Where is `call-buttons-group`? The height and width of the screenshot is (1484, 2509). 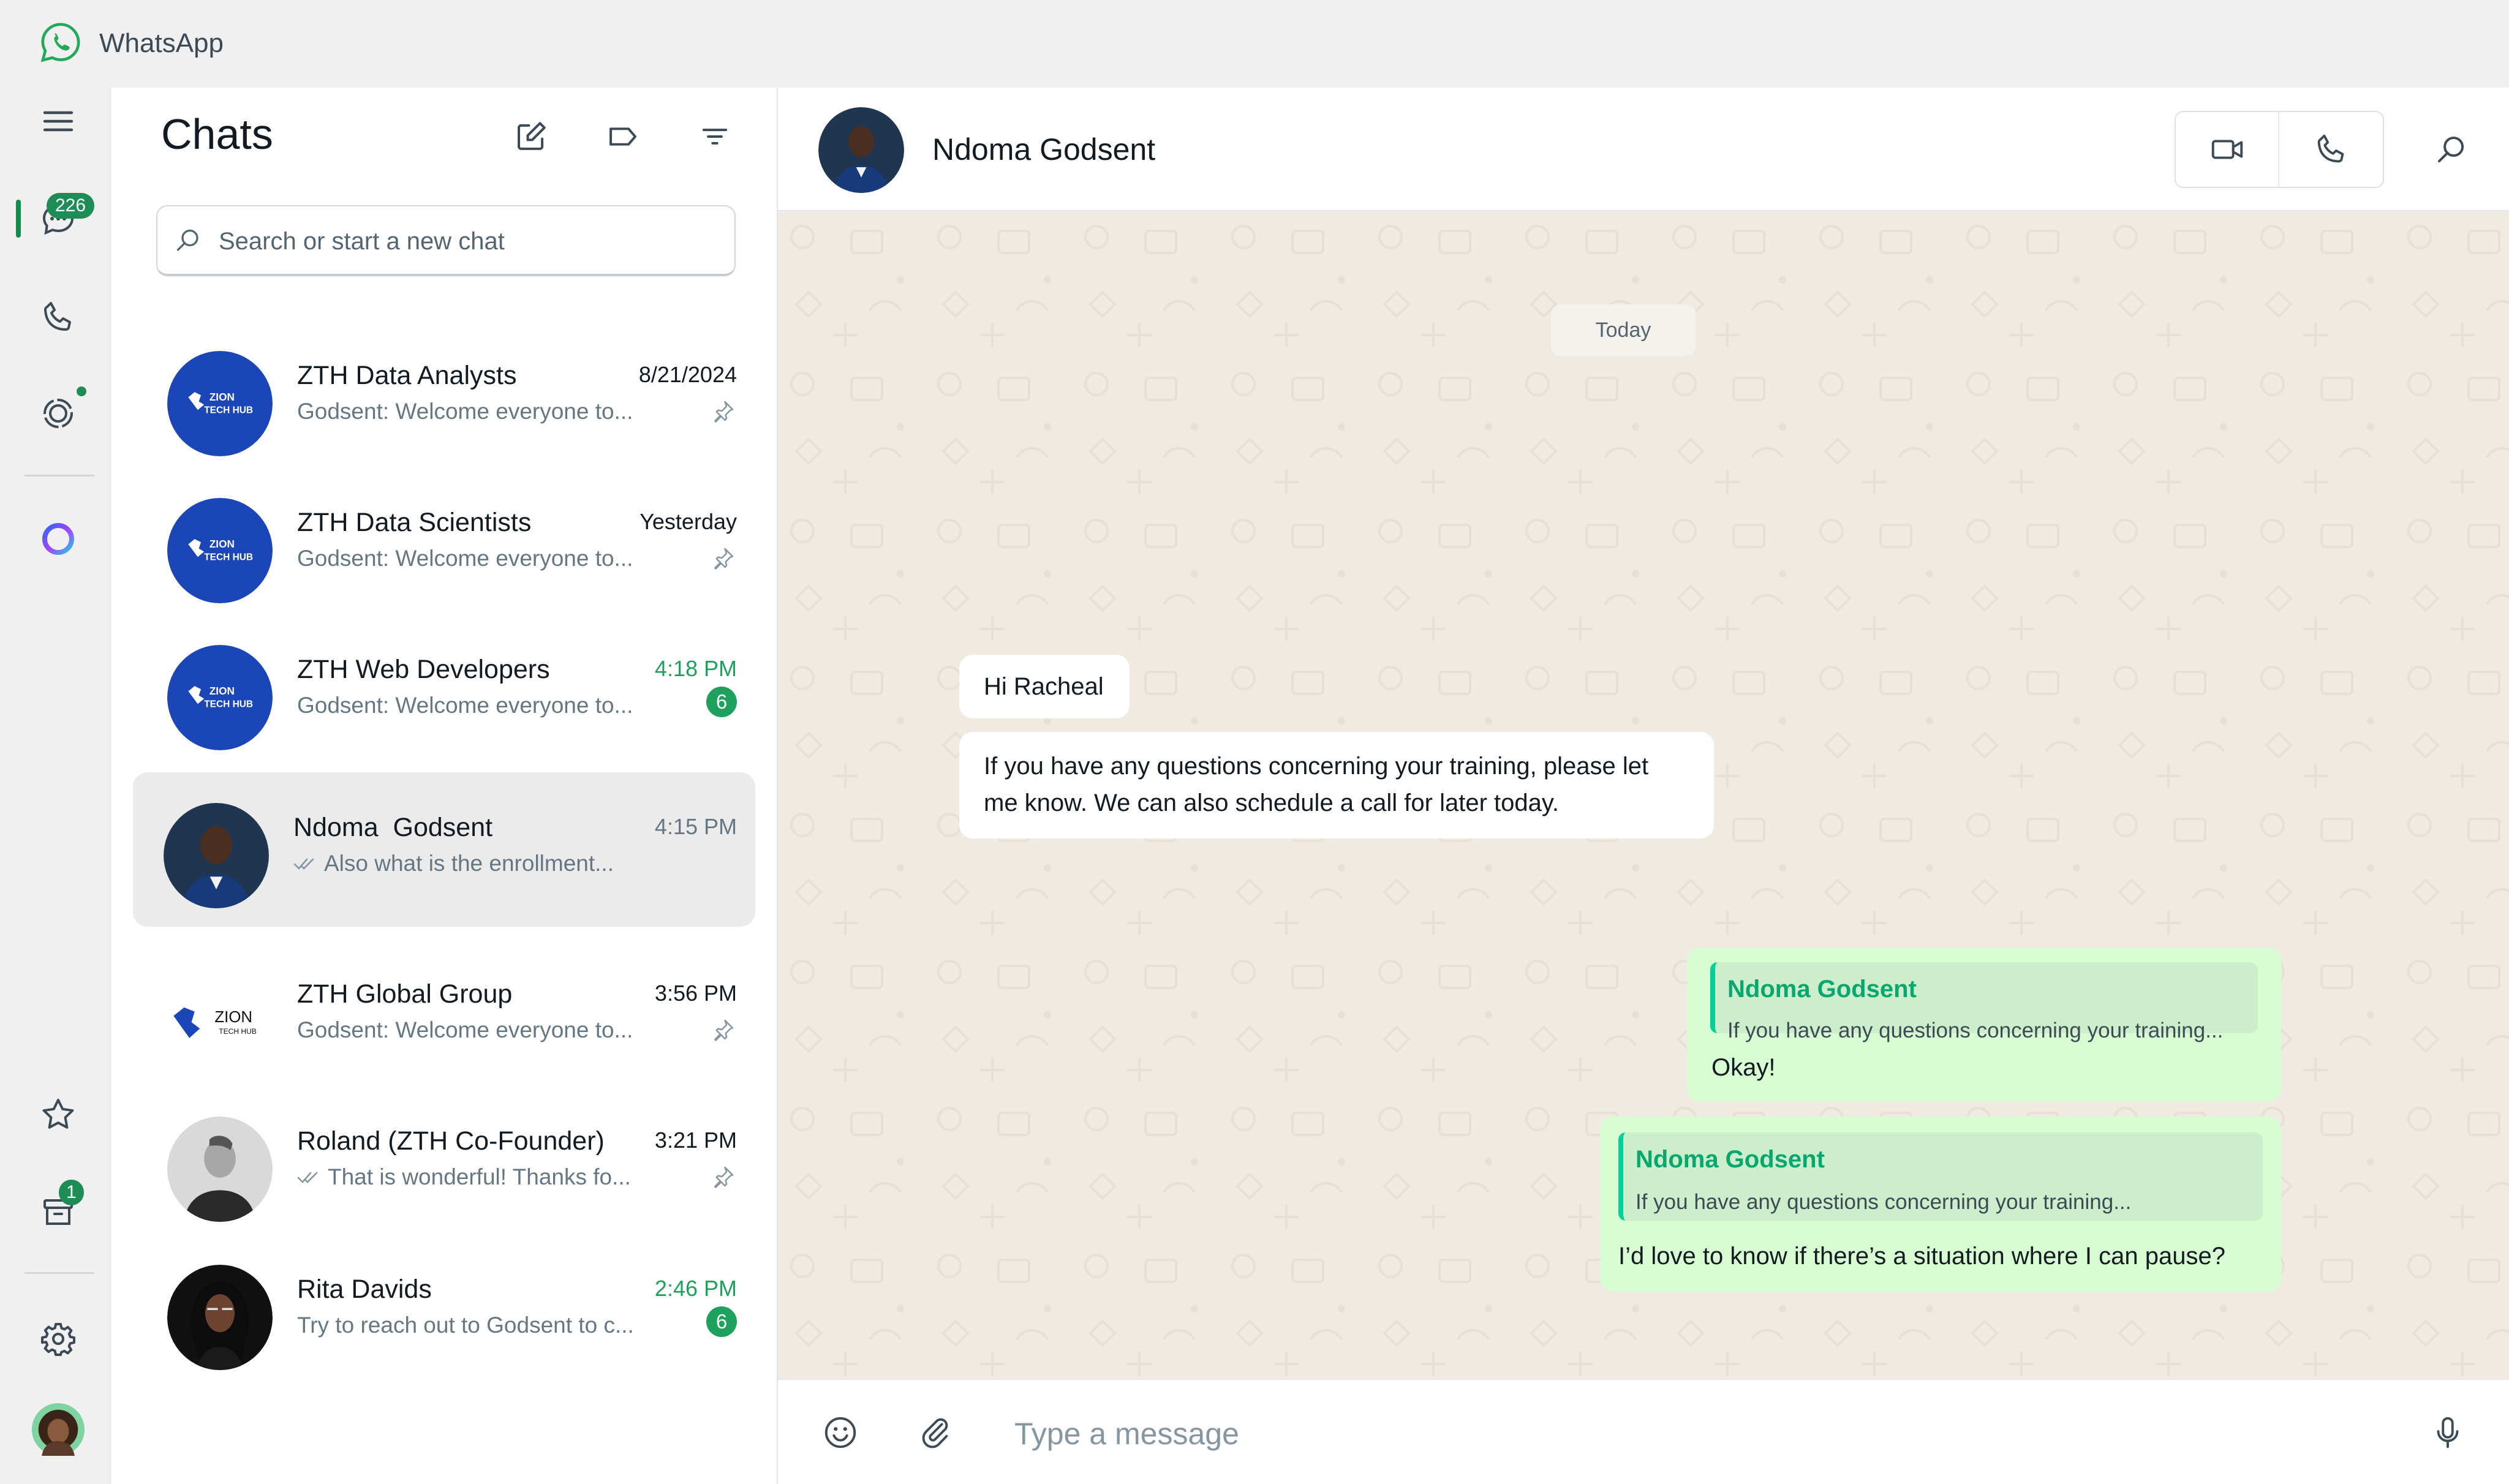 call-buttons-group is located at coordinates (2279, 149).